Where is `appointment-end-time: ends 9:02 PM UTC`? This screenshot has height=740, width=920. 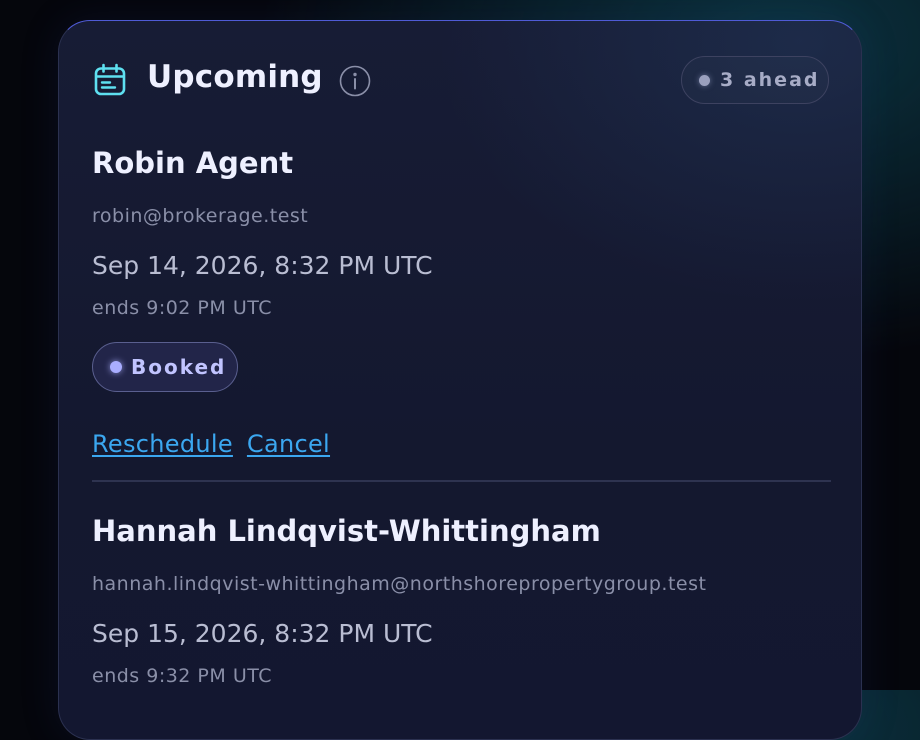 appointment-end-time: ends 9:02 PM UTC is located at coordinates (182, 308).